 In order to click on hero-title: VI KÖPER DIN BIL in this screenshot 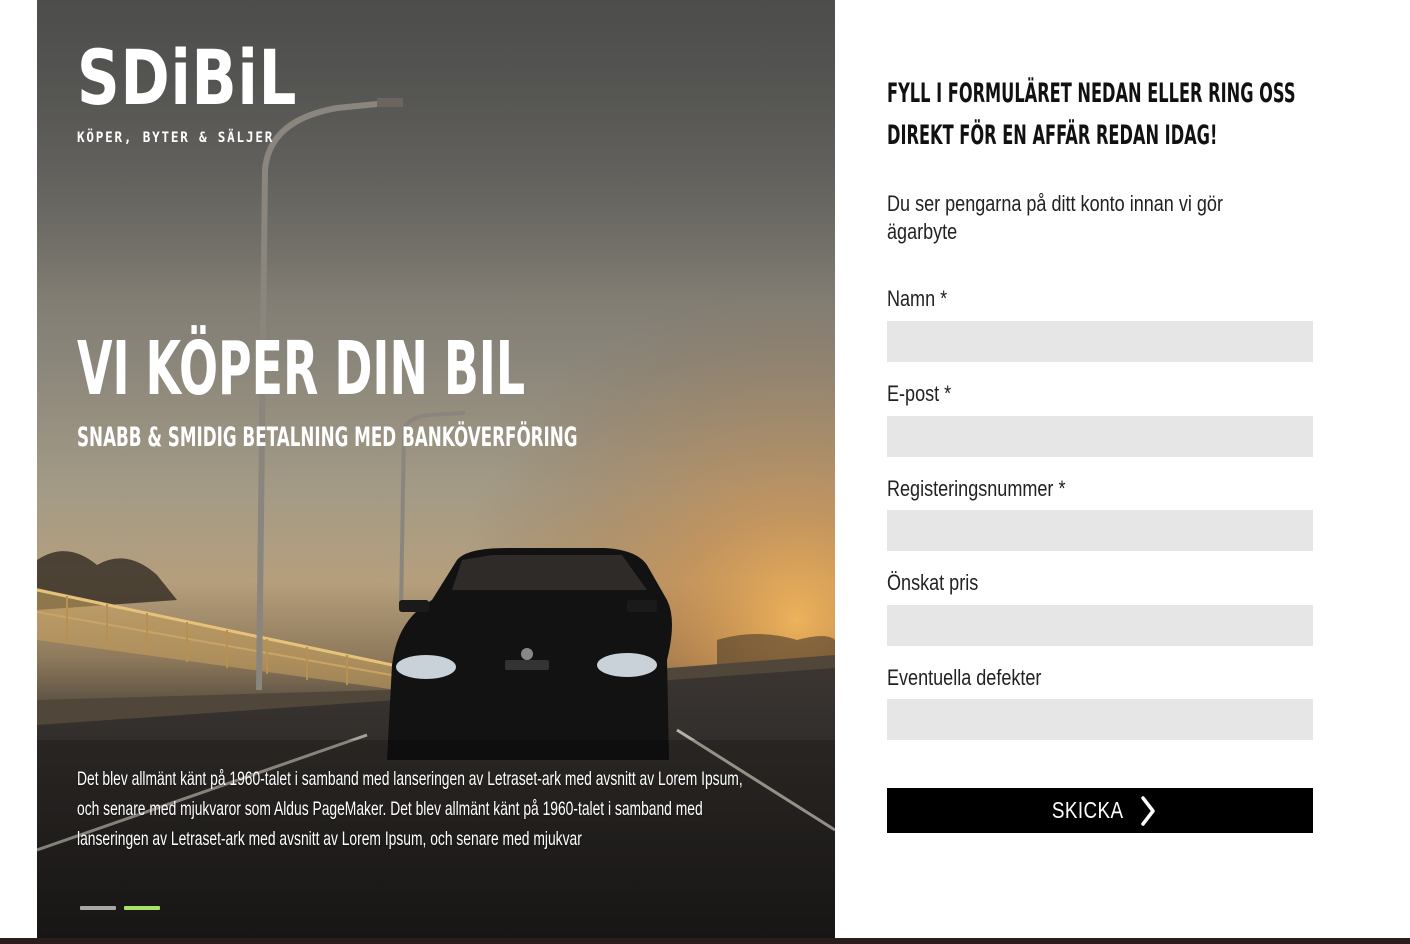, I will do `click(301, 369)`.